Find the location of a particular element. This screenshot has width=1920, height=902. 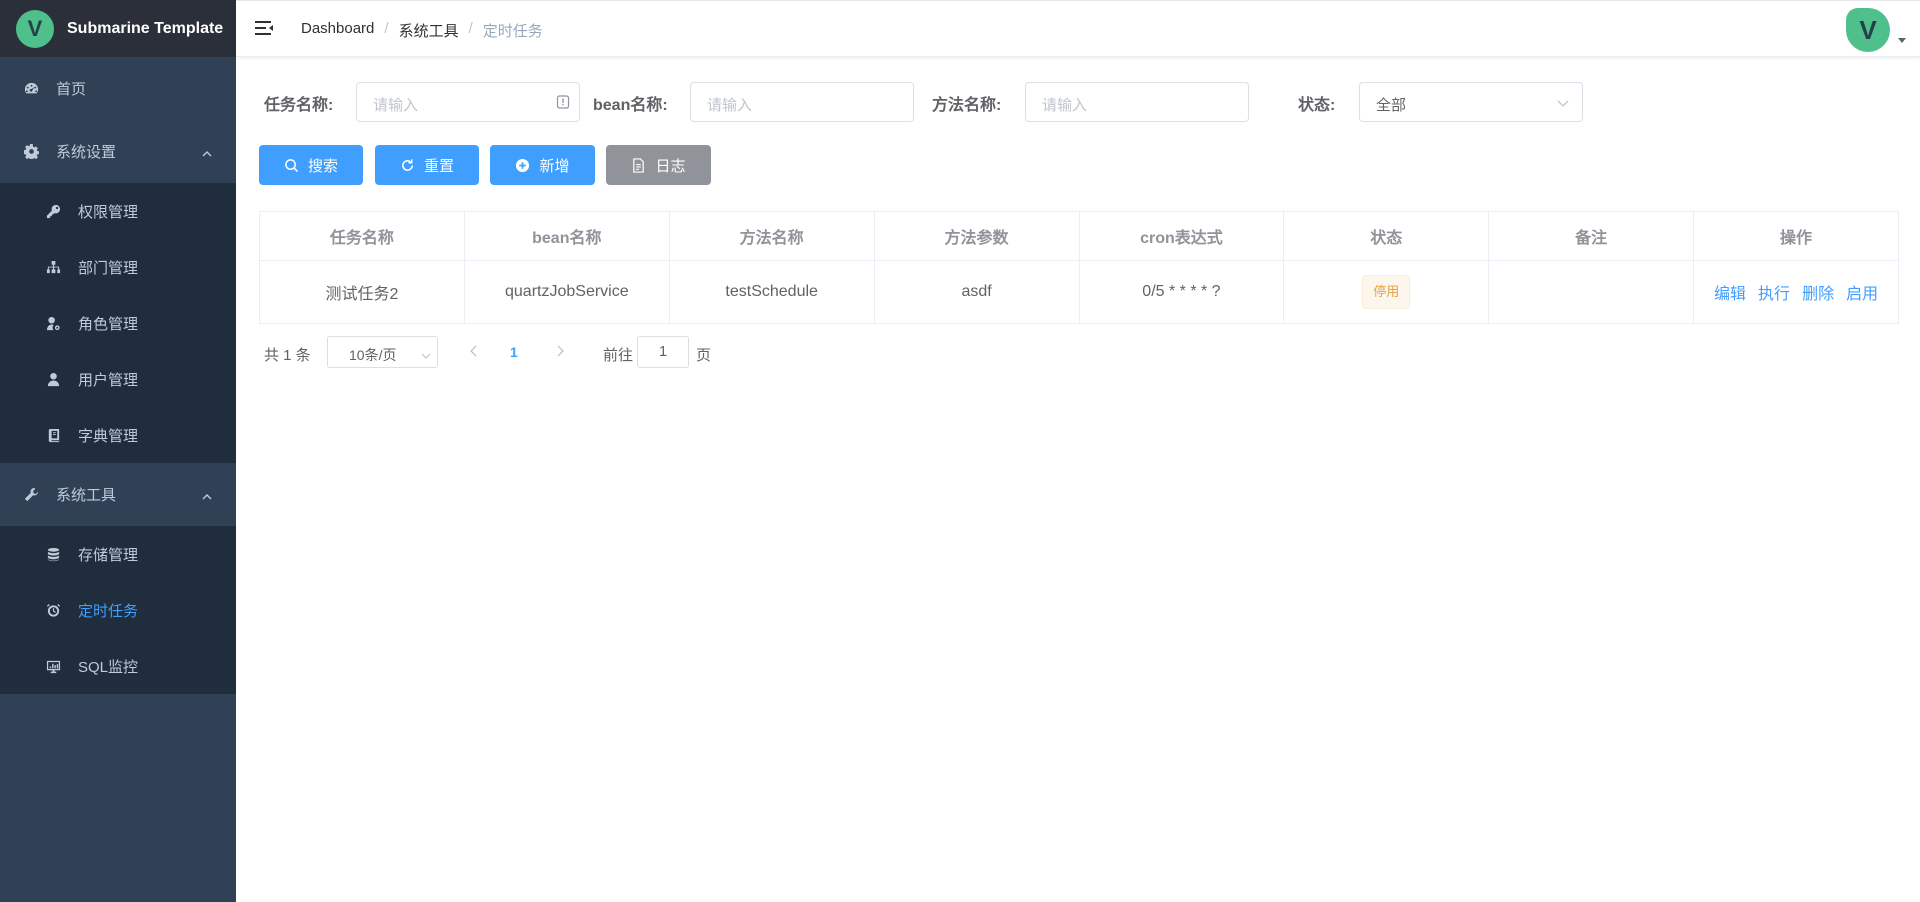

status-select-value: 全部 is located at coordinates (1391, 105).